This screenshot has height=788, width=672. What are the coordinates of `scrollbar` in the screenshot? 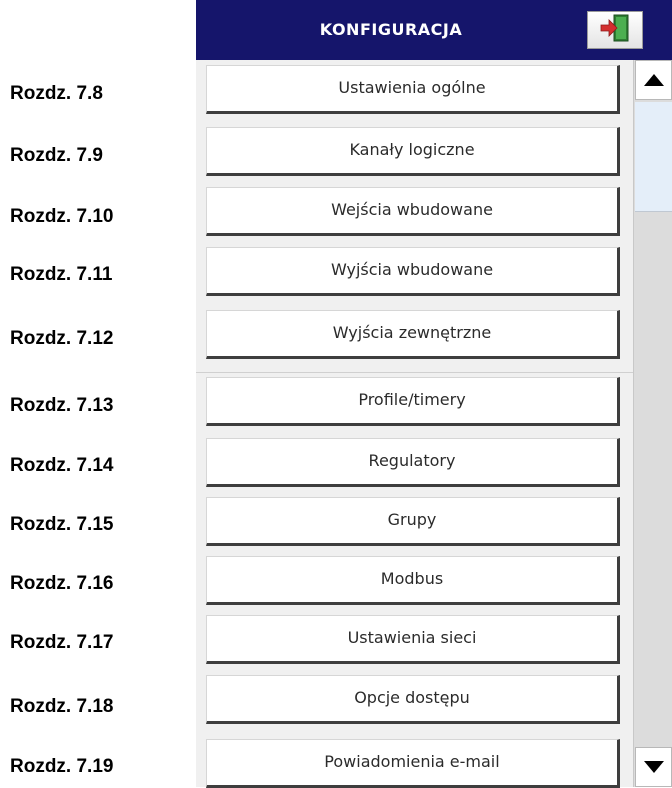 It's located at (652, 423).